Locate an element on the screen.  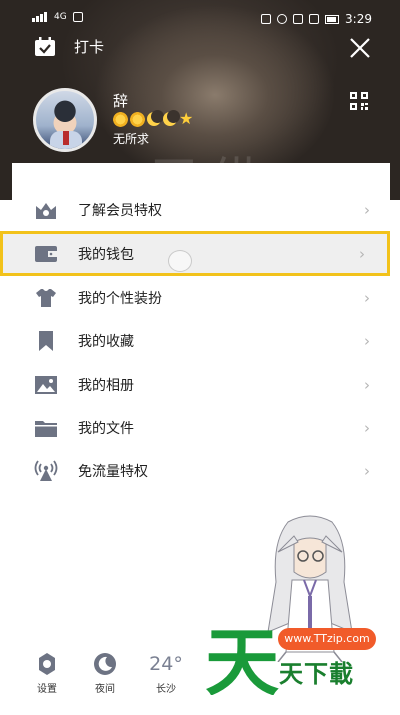
alarm-icon is located at coordinates (282, 19).